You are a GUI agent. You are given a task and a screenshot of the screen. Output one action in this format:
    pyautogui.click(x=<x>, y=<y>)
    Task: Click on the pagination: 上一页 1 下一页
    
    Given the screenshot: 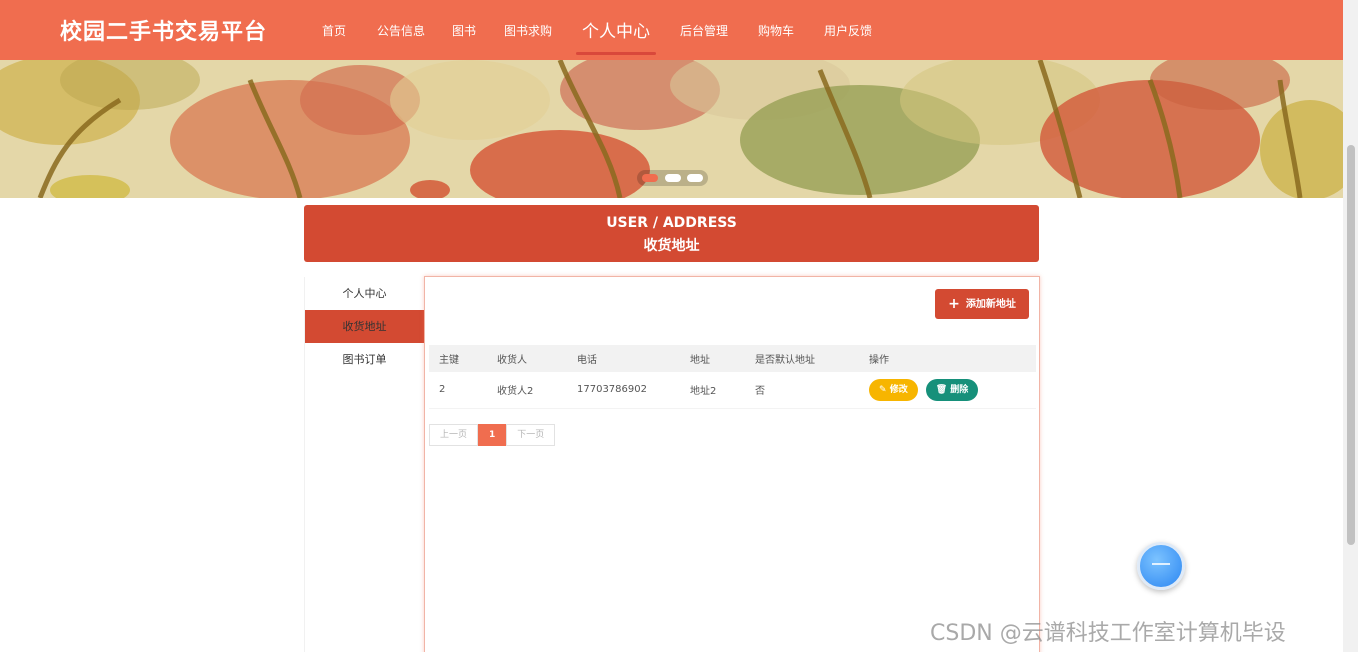 What is the action you would take?
    pyautogui.click(x=492, y=435)
    